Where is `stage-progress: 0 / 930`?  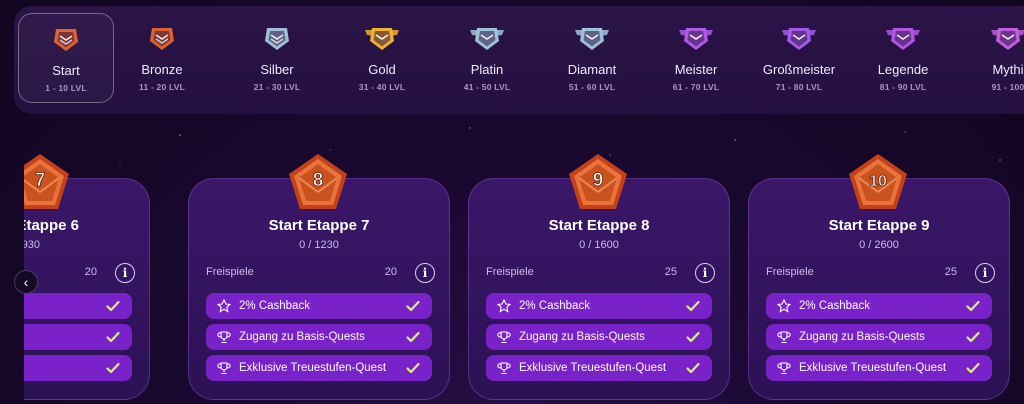
stage-progress: 0 / 930 is located at coordinates (32, 245).